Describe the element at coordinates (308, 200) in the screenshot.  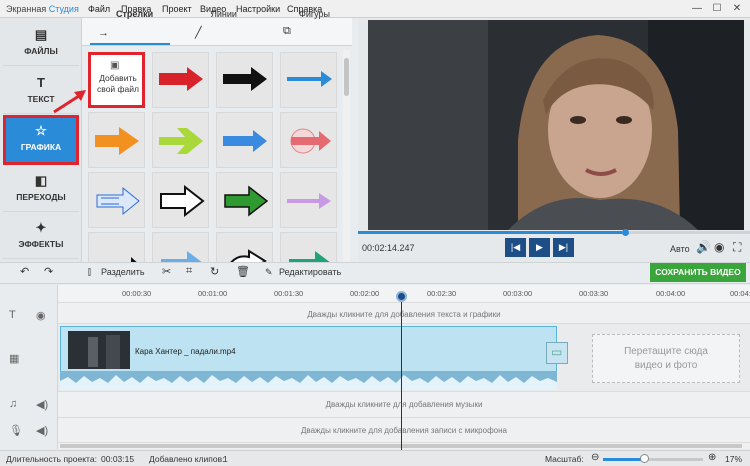
I see `arrow-tile-violet` at that location.